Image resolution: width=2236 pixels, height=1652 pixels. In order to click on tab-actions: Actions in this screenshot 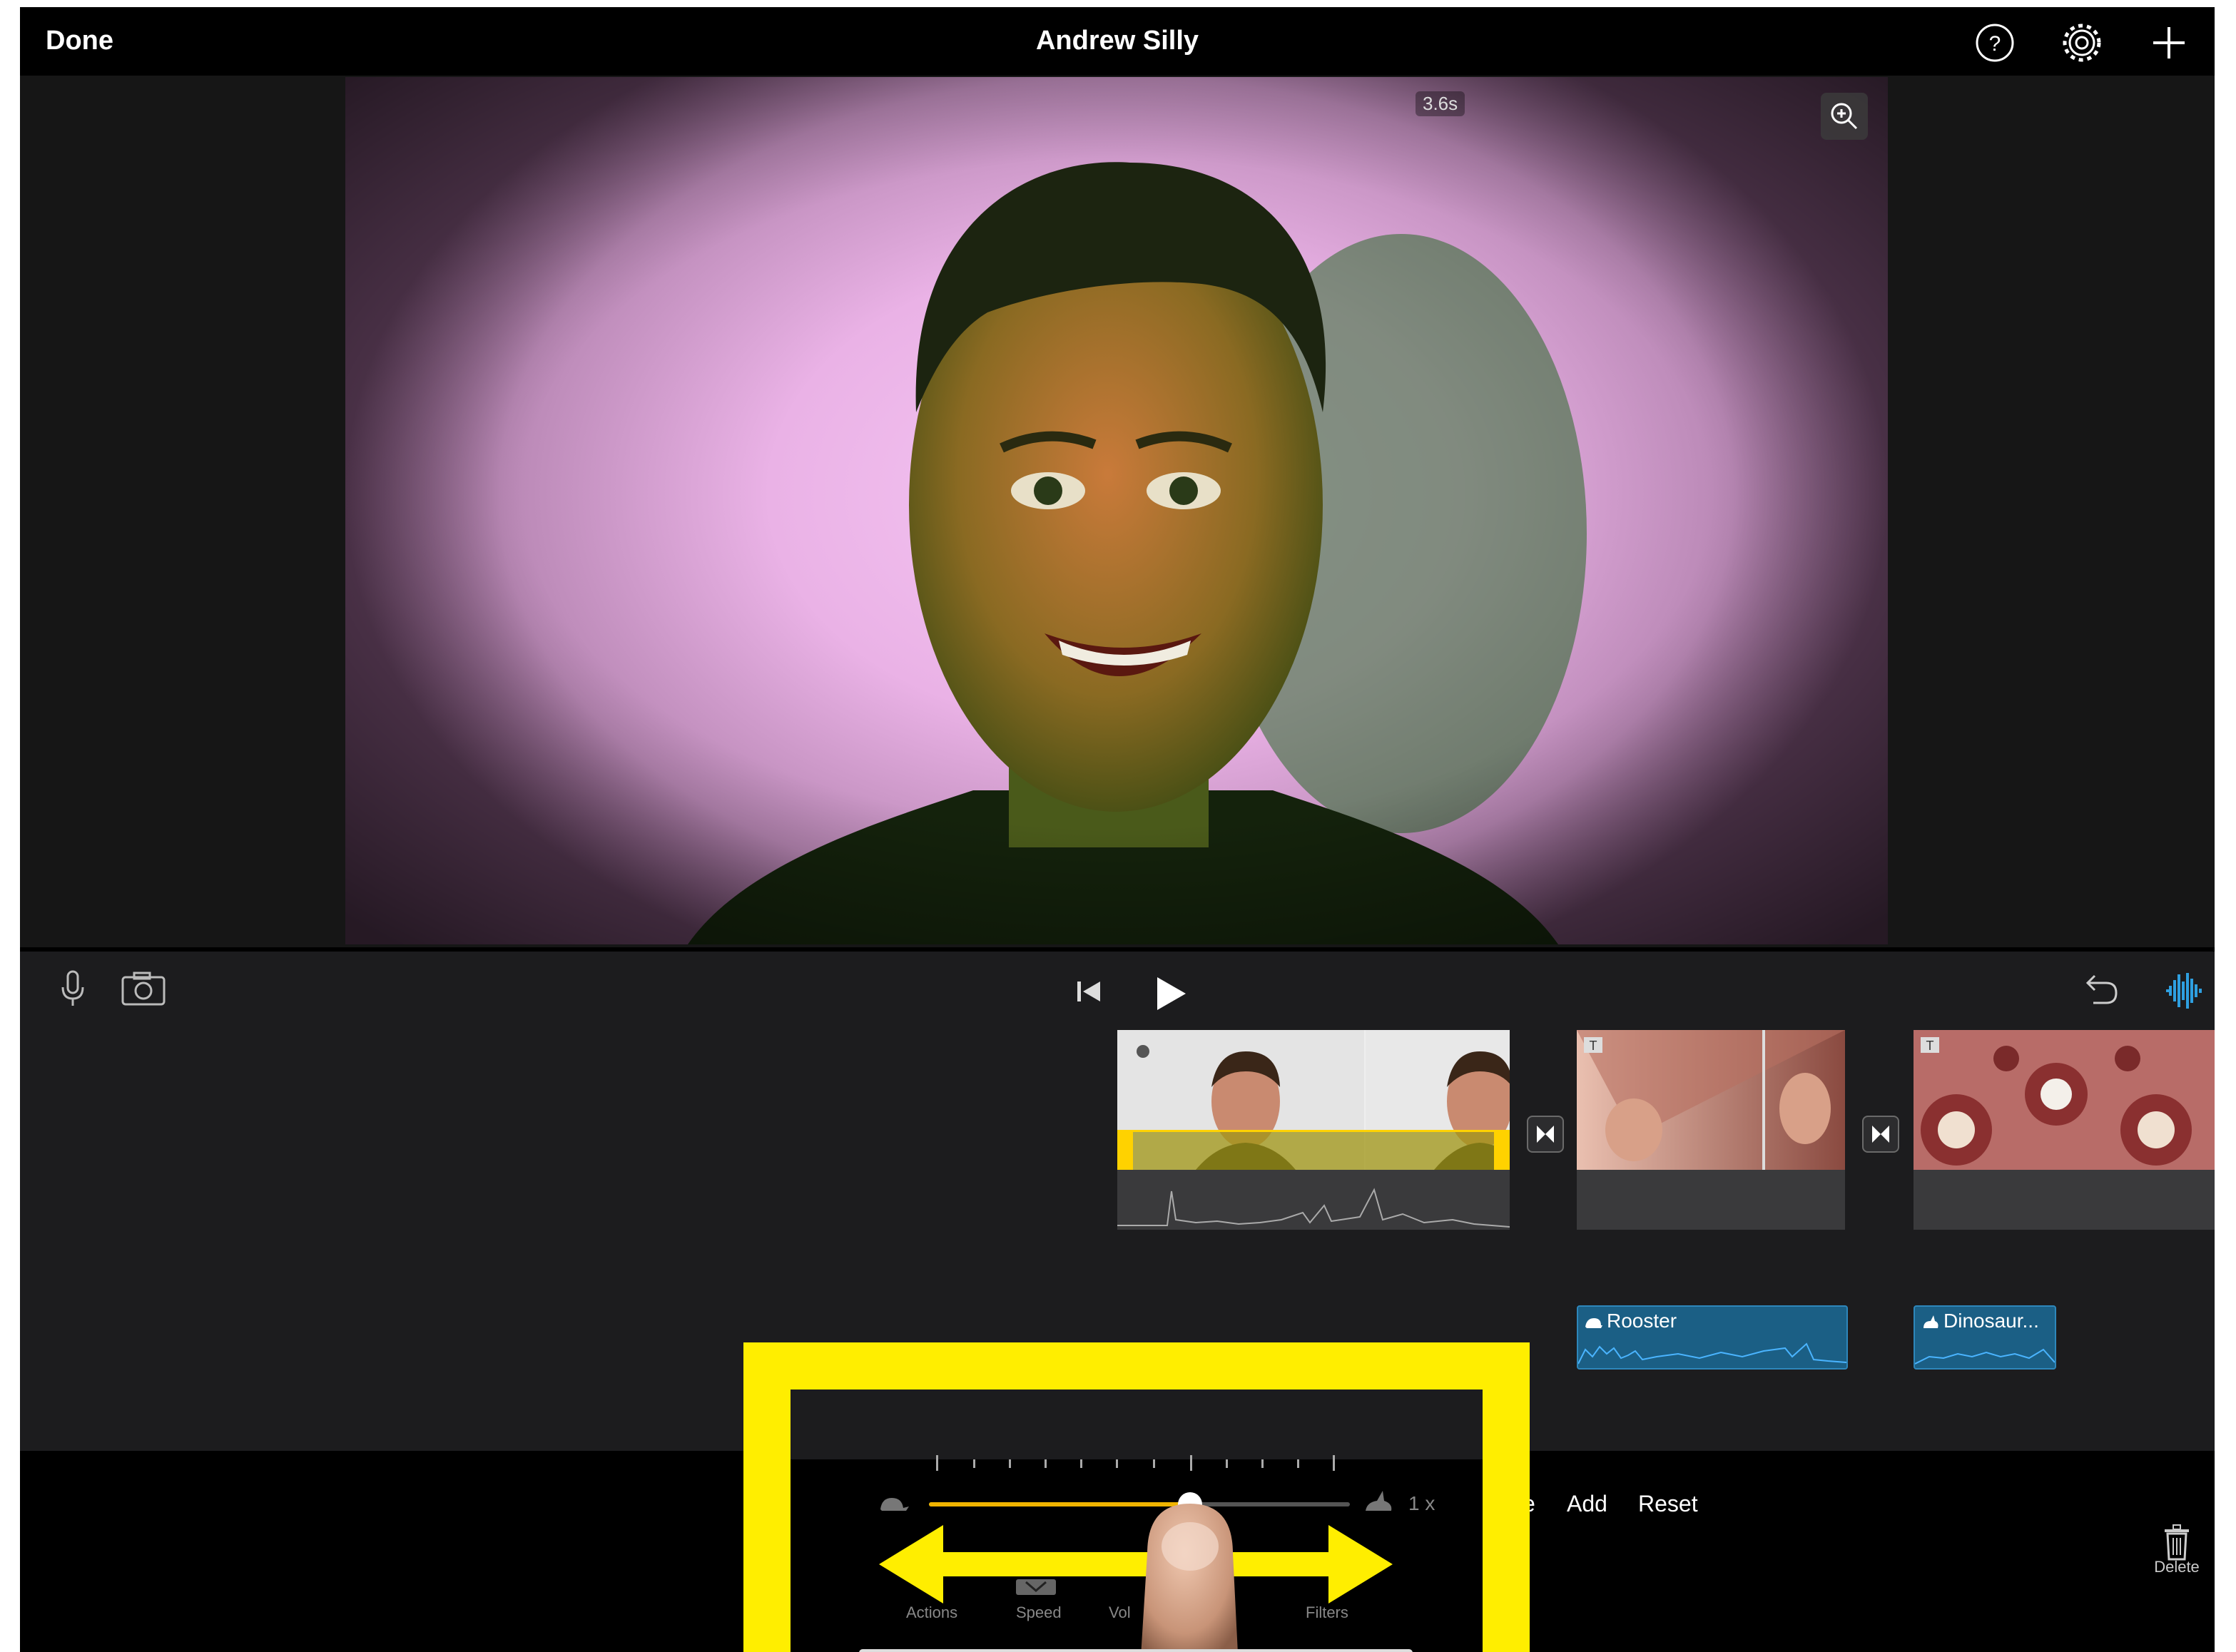, I will do `click(931, 1612)`.